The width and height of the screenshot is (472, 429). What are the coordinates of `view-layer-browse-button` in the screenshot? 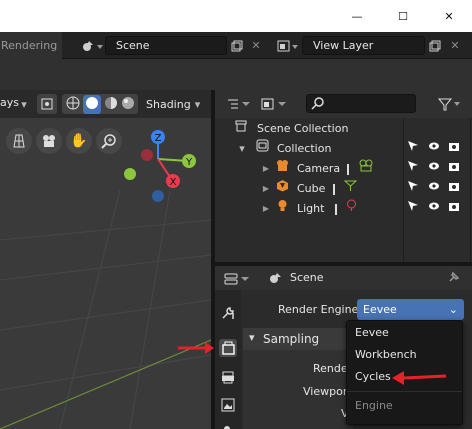 It's located at (288, 45).